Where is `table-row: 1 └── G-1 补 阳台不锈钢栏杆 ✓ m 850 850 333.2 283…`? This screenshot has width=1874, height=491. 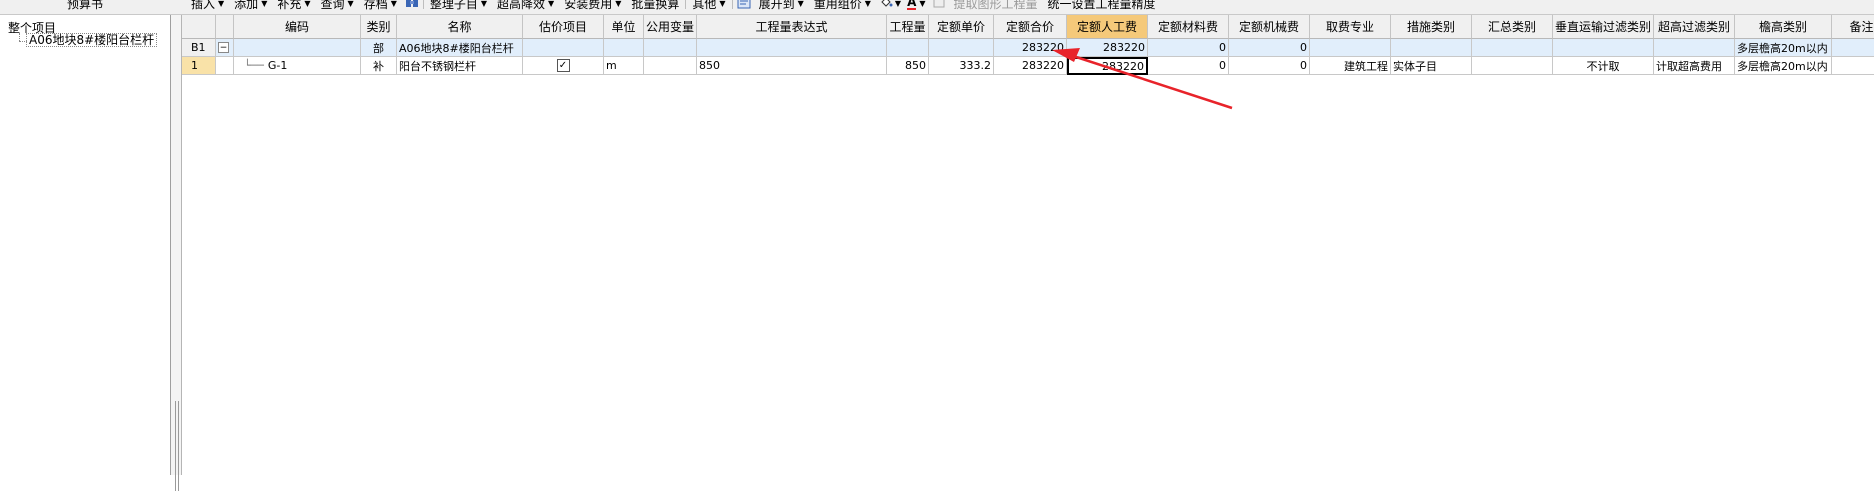 table-row: 1 └── G-1 补 阳台不锈钢栏杆 ✓ m 850 850 333.2 283… is located at coordinates (1028, 66).